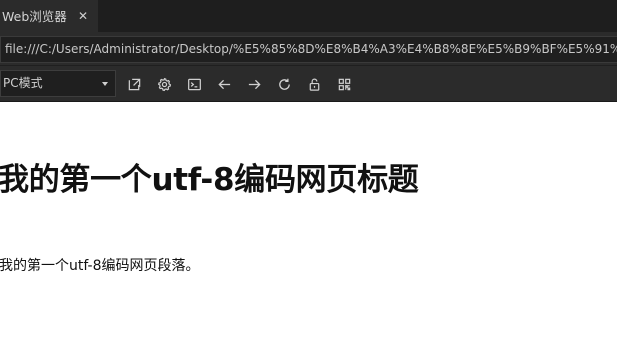 This screenshot has height=339, width=617. I want to click on tab-title: Web浏览器, so click(34, 16).